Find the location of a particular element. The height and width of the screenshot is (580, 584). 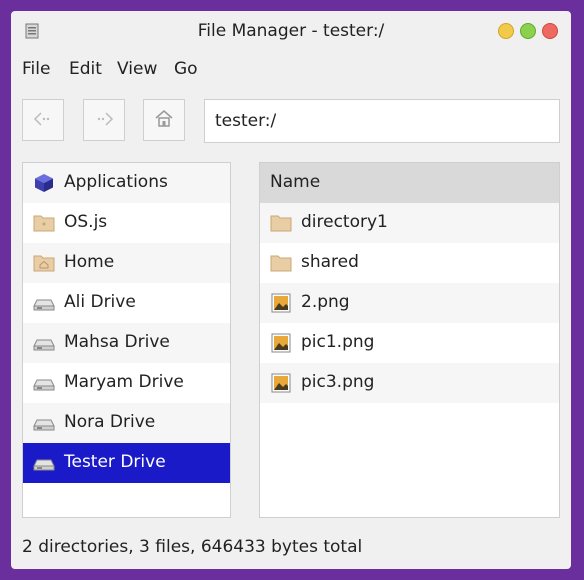

home-folder-icon is located at coordinates (44, 263).